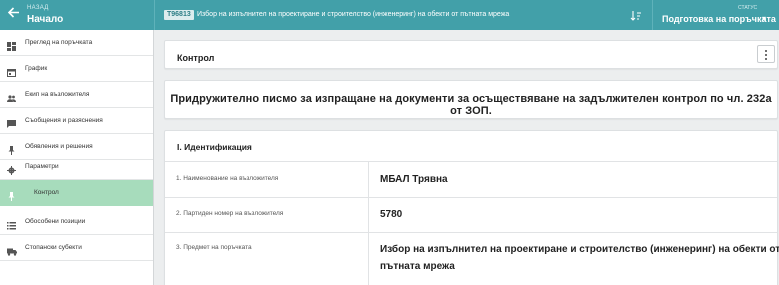 This screenshot has height=285, width=779. I want to click on sidebar-item-messages: Съобщения и разяснения, so click(76, 121).